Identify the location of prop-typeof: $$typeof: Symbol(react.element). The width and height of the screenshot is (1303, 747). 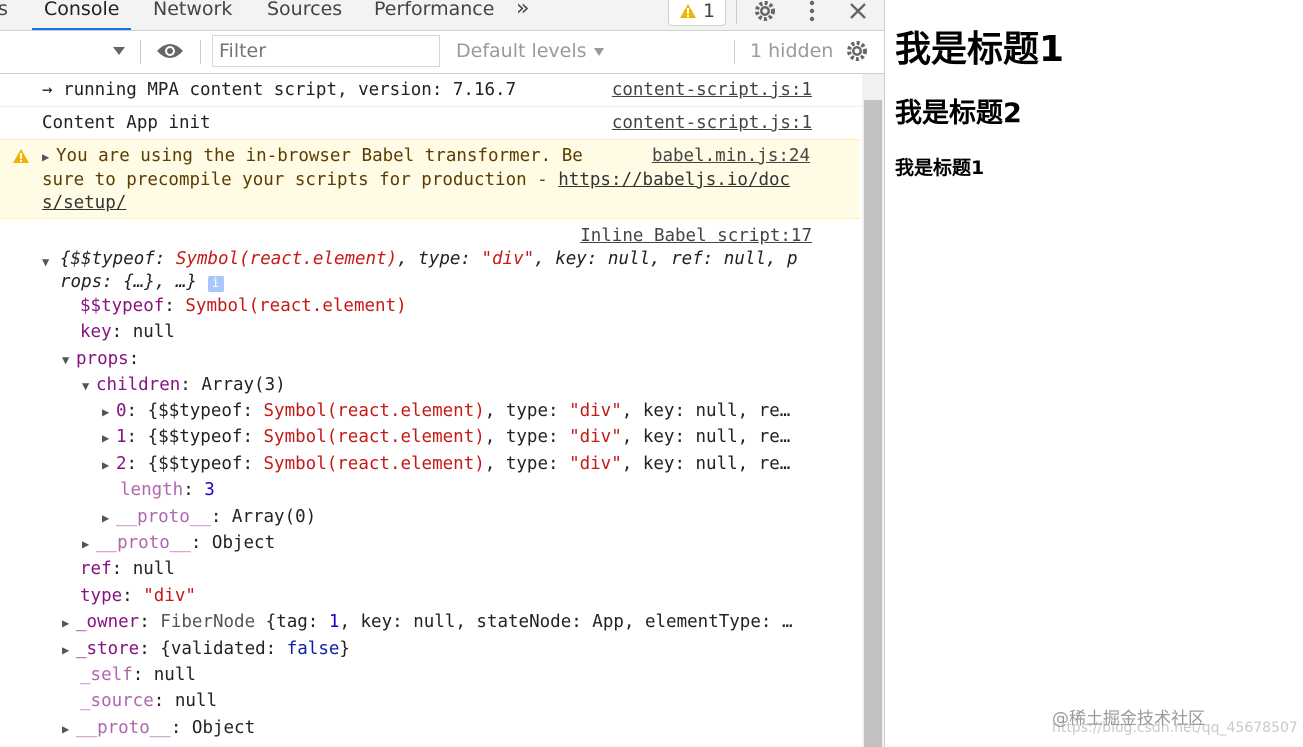
(243, 306).